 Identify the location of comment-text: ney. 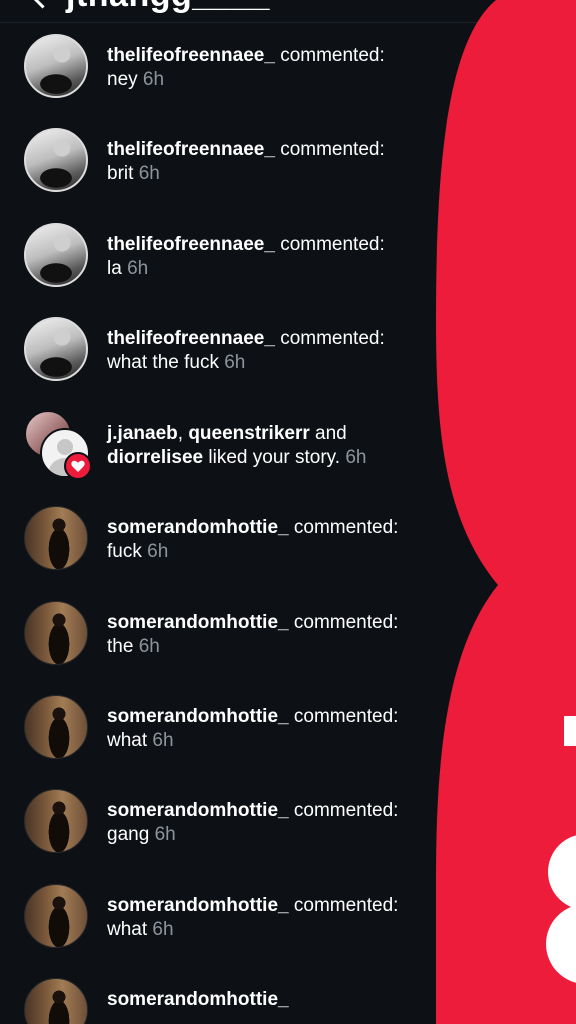
(122, 79).